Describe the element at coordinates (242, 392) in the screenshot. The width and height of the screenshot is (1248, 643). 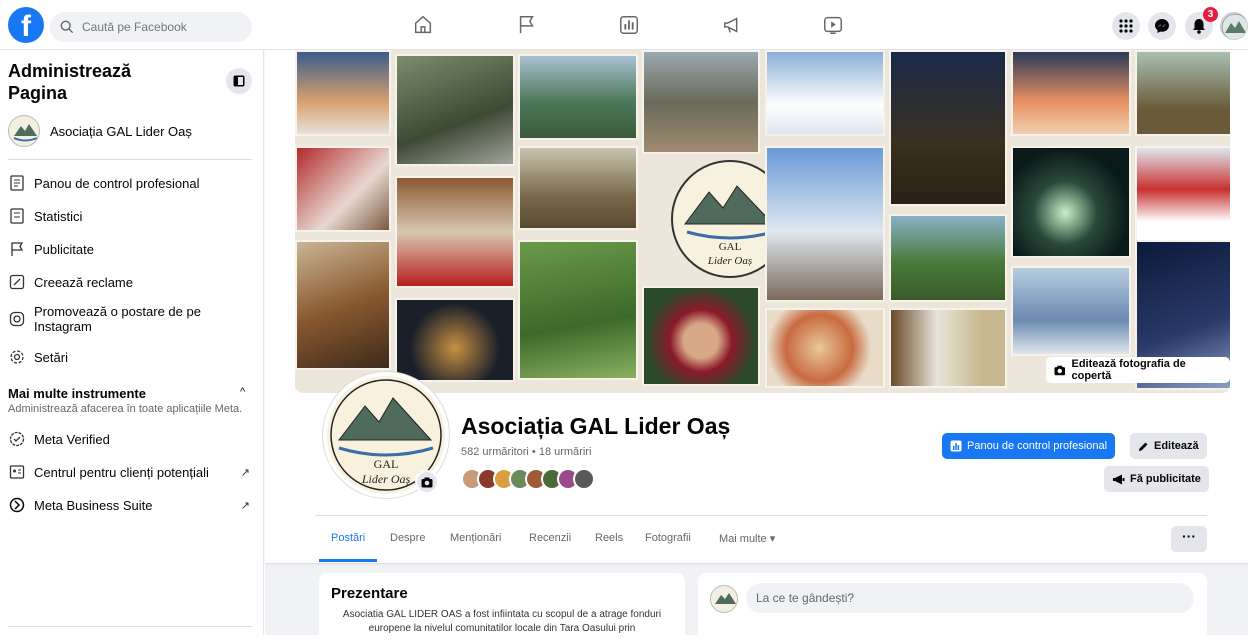
I see `chevron-up-icon: ^` at that location.